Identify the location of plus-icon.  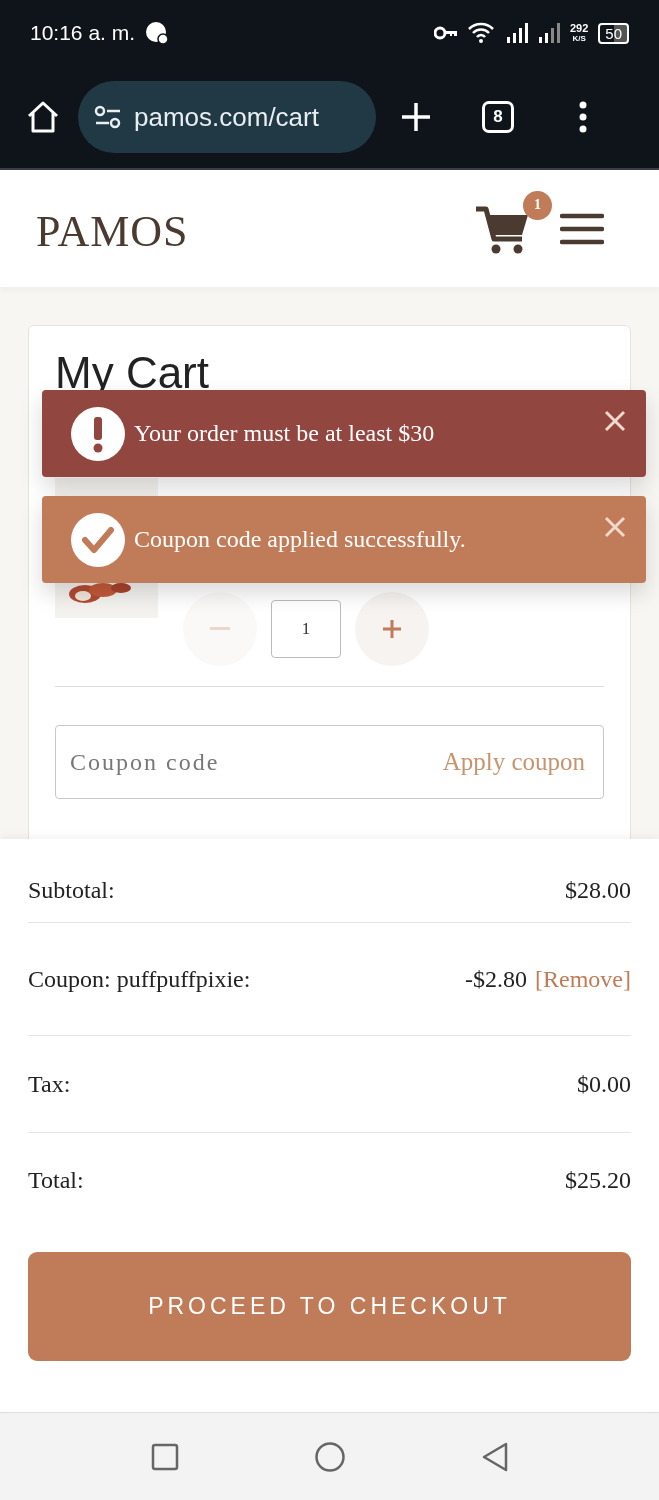
(392, 629).